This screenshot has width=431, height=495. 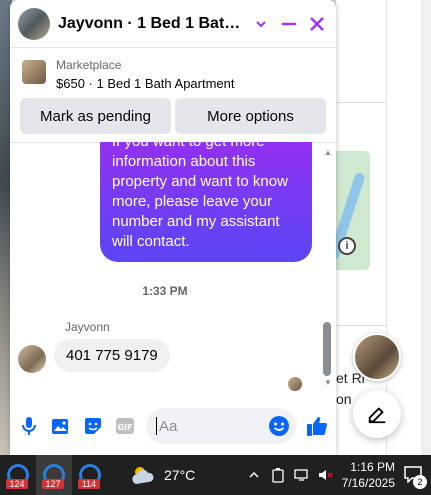 I want to click on photo-icon, so click(x=60, y=426).